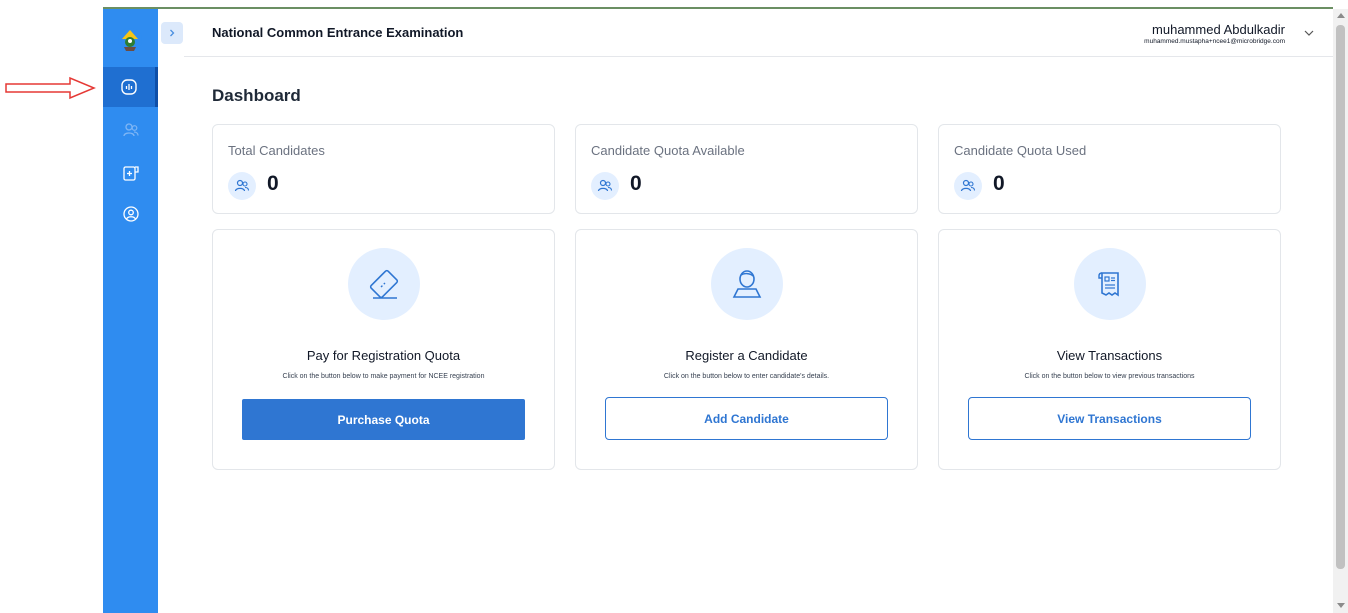 This screenshot has height=613, width=1348. What do you see at coordinates (746, 169) in the screenshot?
I see `stat-card-quota-available: Candidate Quota Available 0` at bounding box center [746, 169].